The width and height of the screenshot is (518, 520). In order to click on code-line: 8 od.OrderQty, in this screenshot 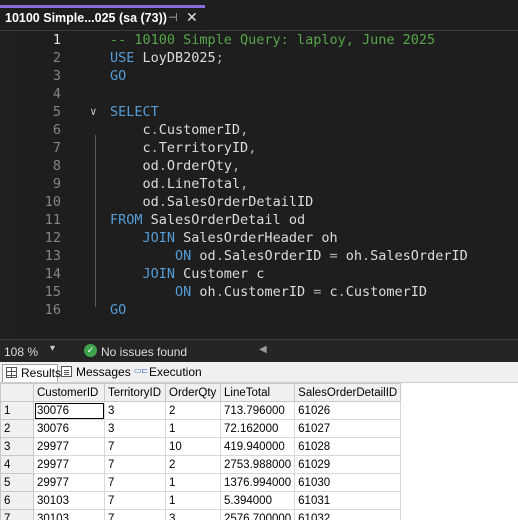, I will do `click(259, 166)`.